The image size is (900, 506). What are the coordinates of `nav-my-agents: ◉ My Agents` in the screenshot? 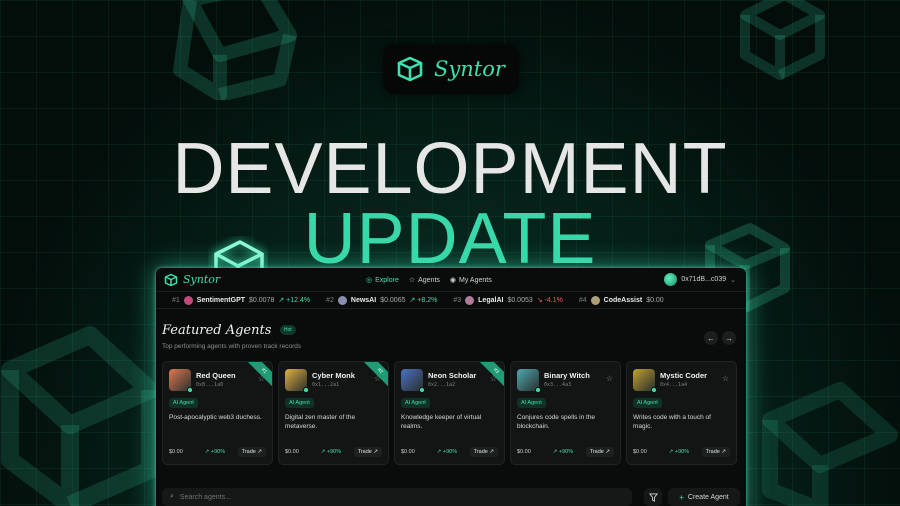 It's located at (471, 280).